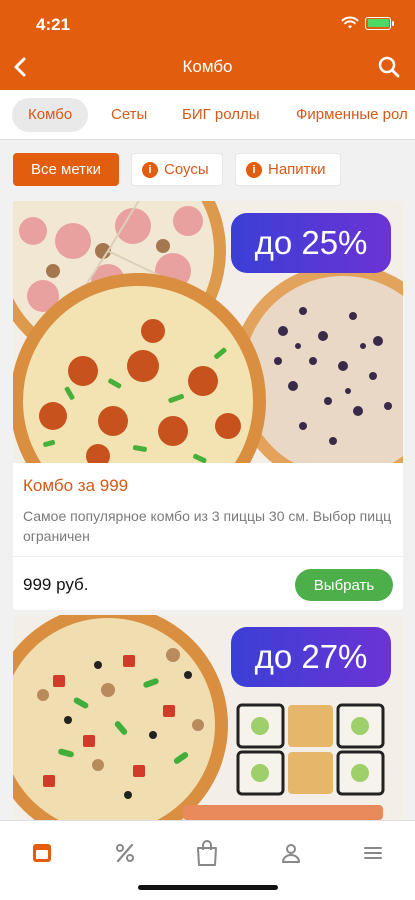 The image size is (415, 900). I want to click on home-indicator, so click(208, 887).